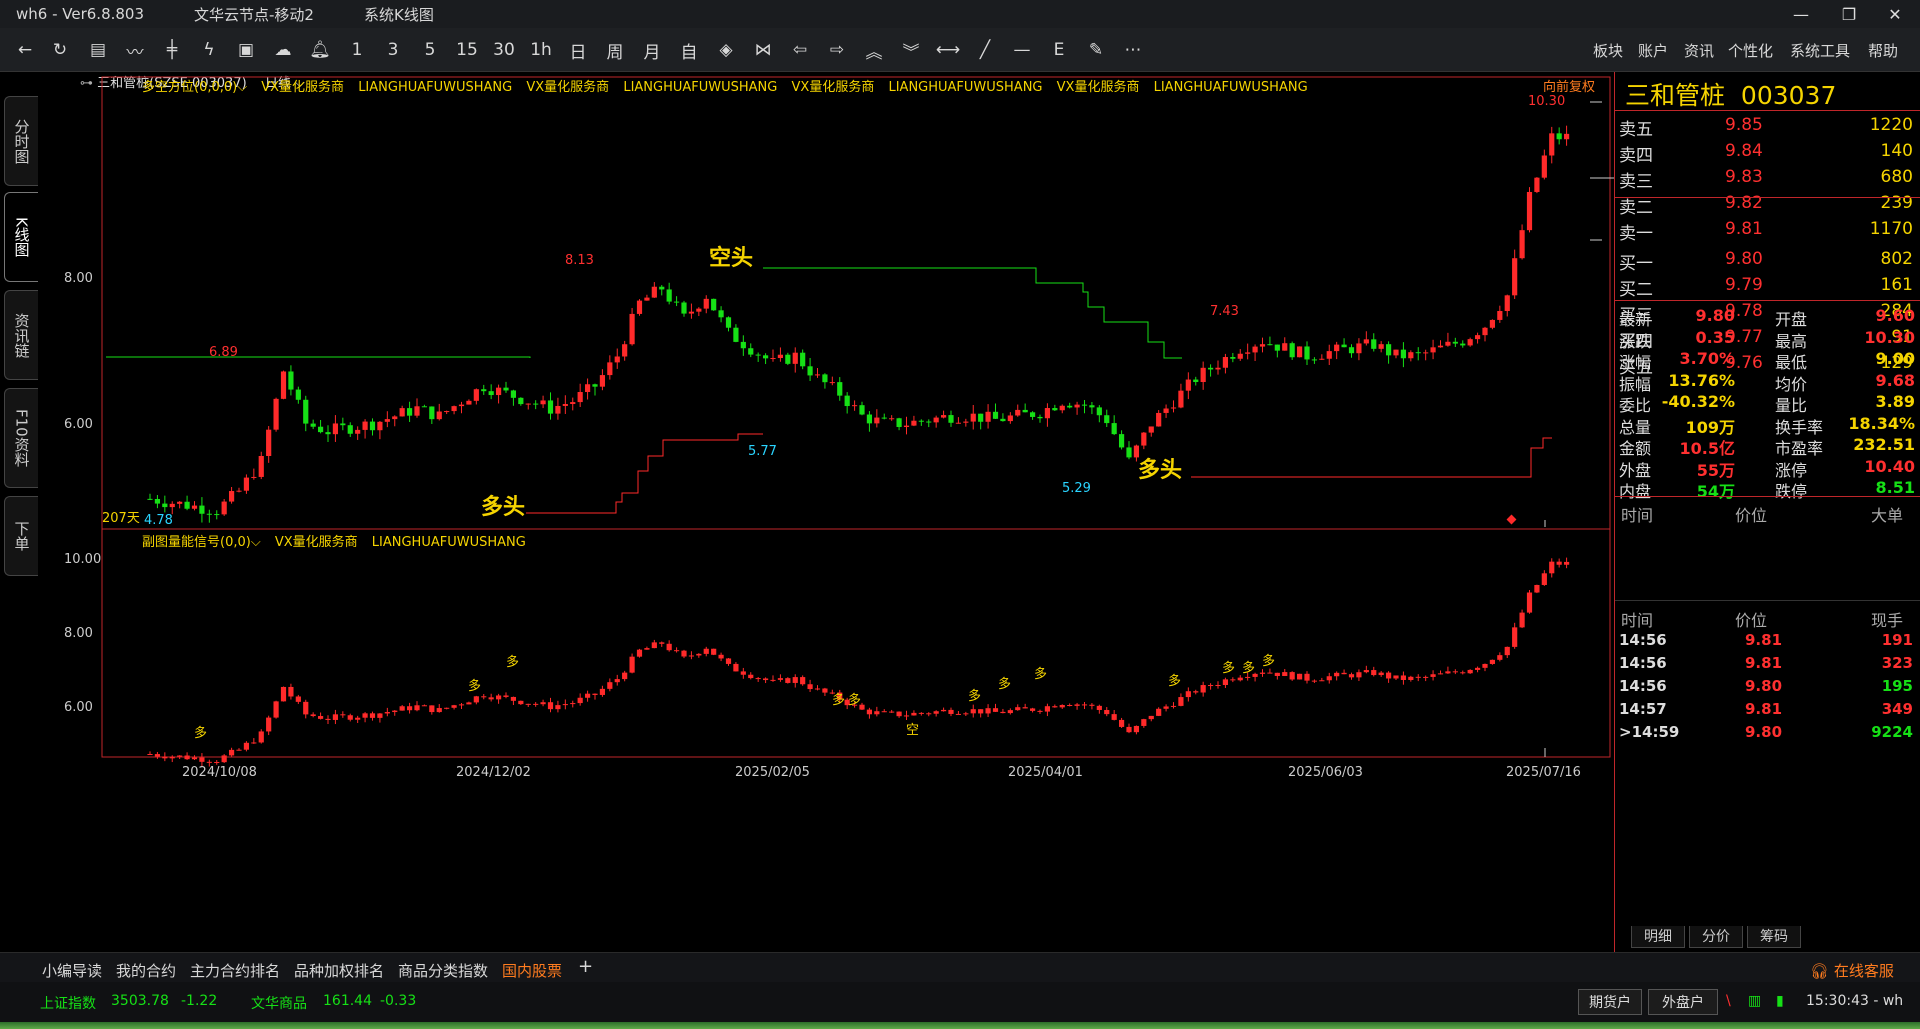 The width and height of the screenshot is (1920, 1029). What do you see at coordinates (1767, 230) in the screenshot?
I see `order-book-row: 卖一 9.81 1170` at bounding box center [1767, 230].